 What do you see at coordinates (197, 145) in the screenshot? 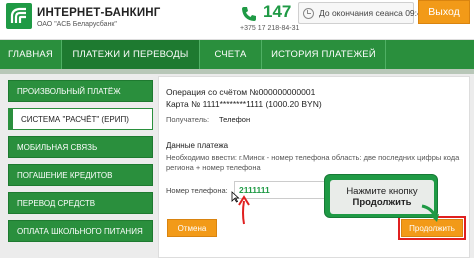
I see `payment-data-title: Данные платежа` at bounding box center [197, 145].